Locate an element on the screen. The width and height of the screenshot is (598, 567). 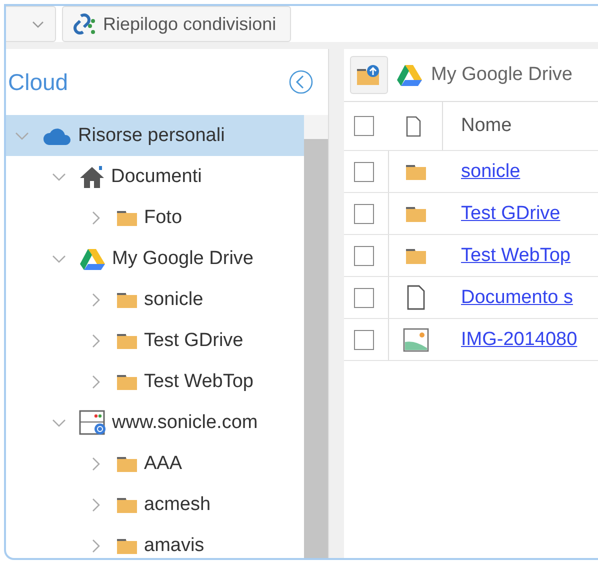
tree-item: Risorse personali is located at coordinates (155, 135).